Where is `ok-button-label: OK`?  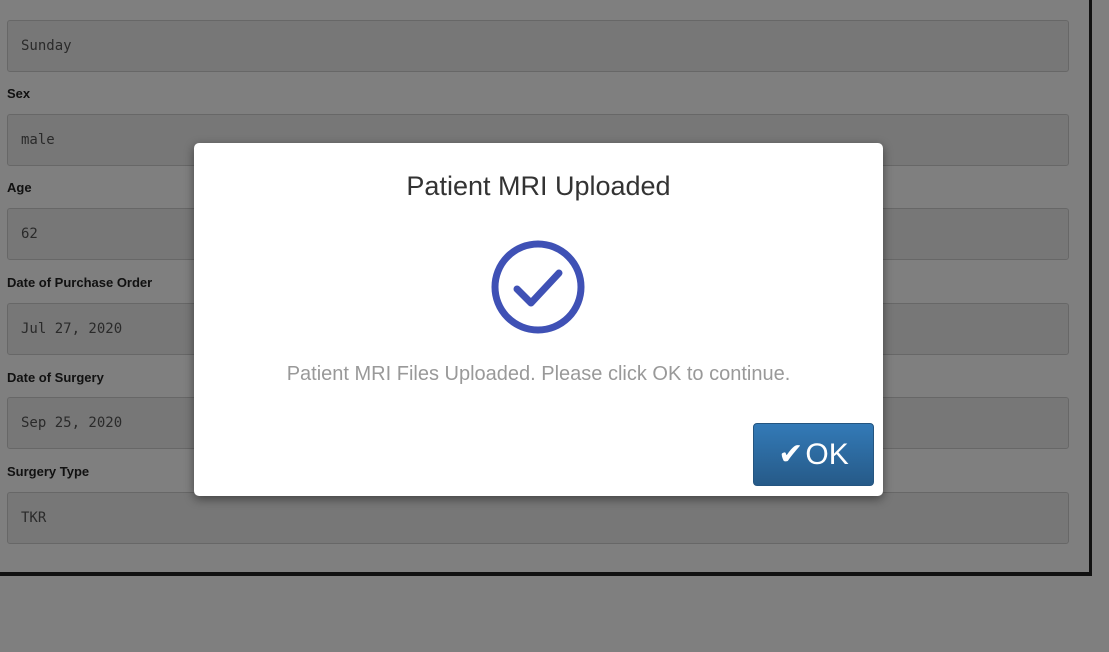
ok-button-label: OK is located at coordinates (827, 454).